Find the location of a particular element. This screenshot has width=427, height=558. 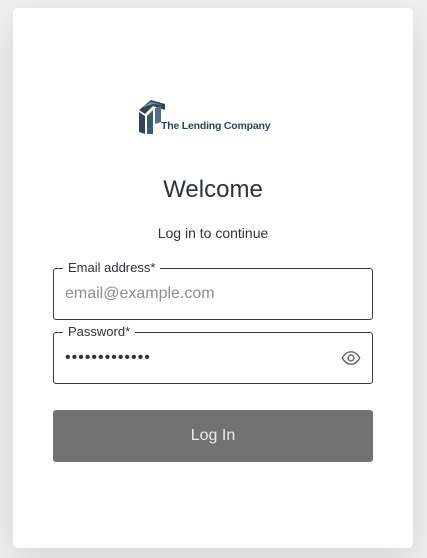

email-field: Email address* is located at coordinates (213, 289).